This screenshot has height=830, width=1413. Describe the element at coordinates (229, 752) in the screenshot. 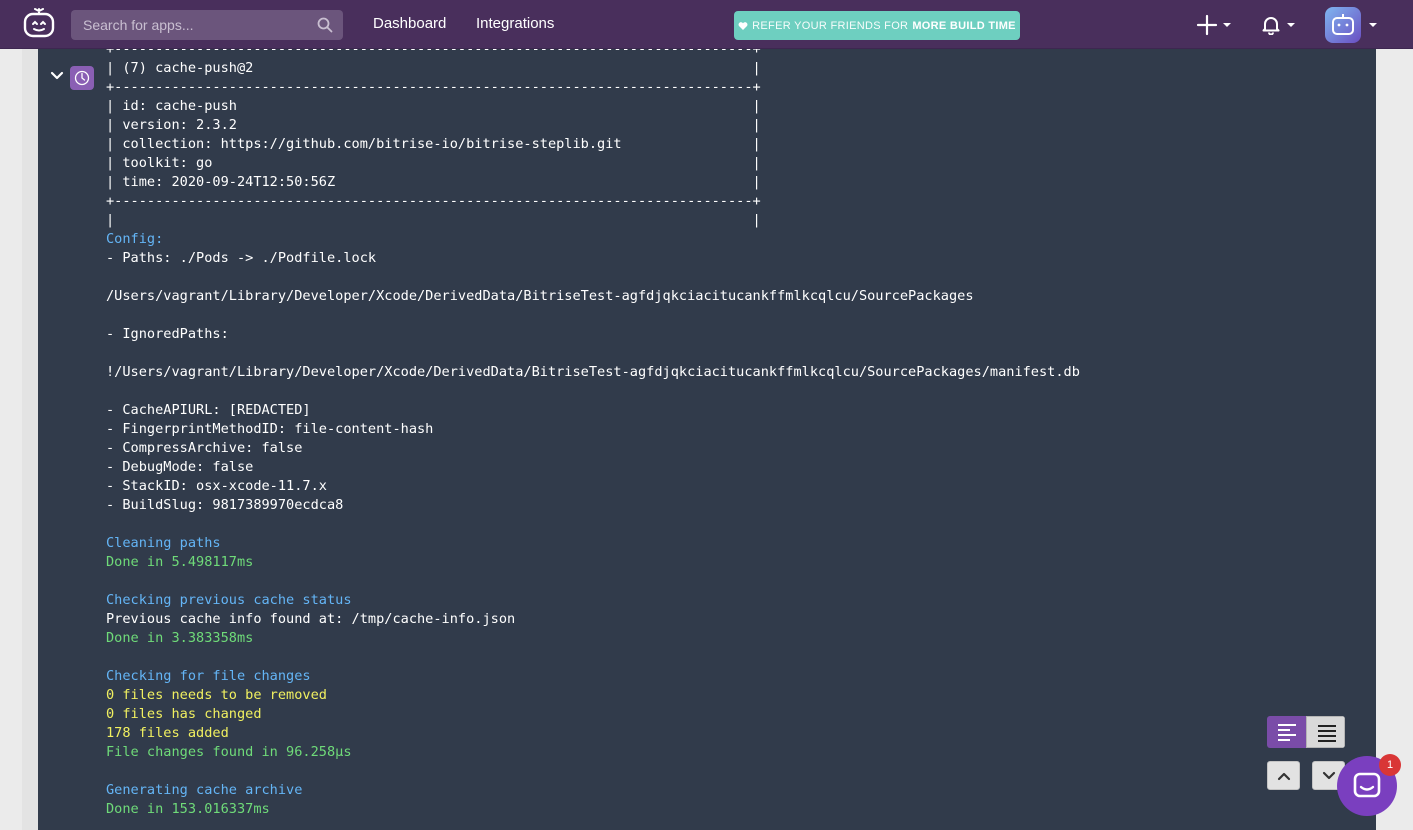

I see `log-line: File changes found in 96.258µs` at that location.